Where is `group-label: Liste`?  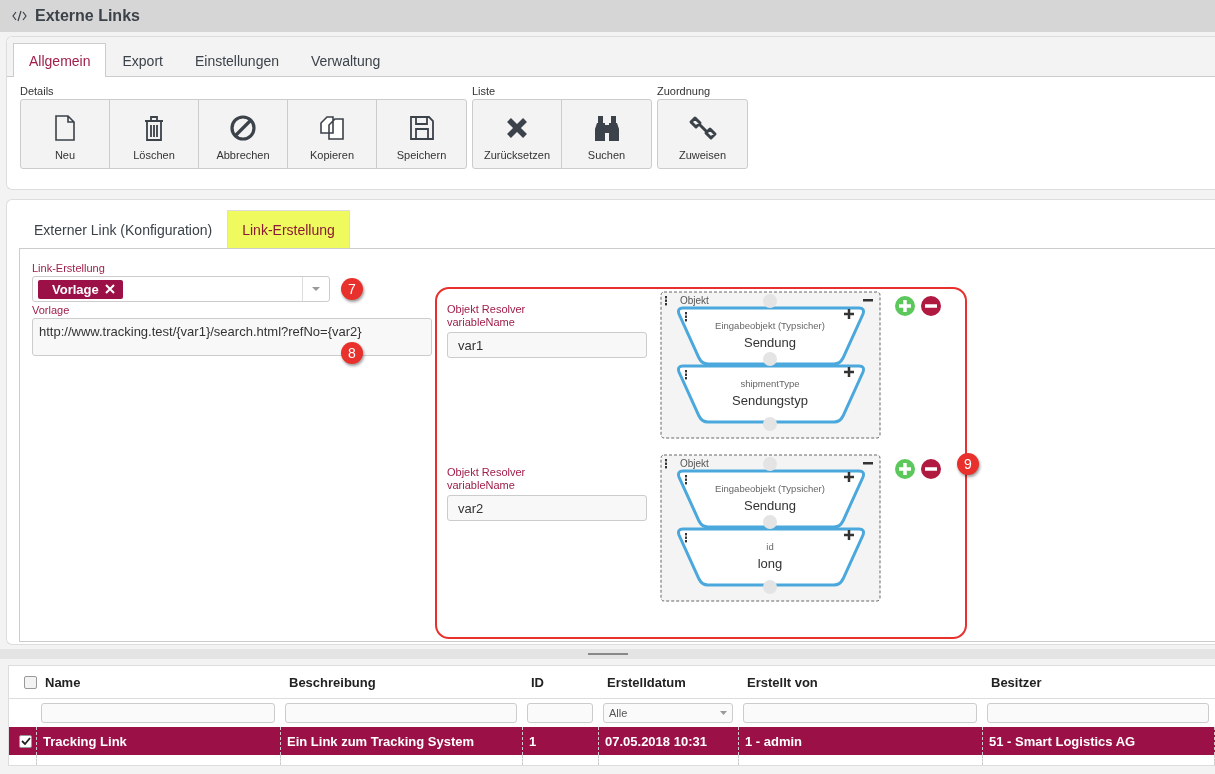 group-label: Liste is located at coordinates (484, 91).